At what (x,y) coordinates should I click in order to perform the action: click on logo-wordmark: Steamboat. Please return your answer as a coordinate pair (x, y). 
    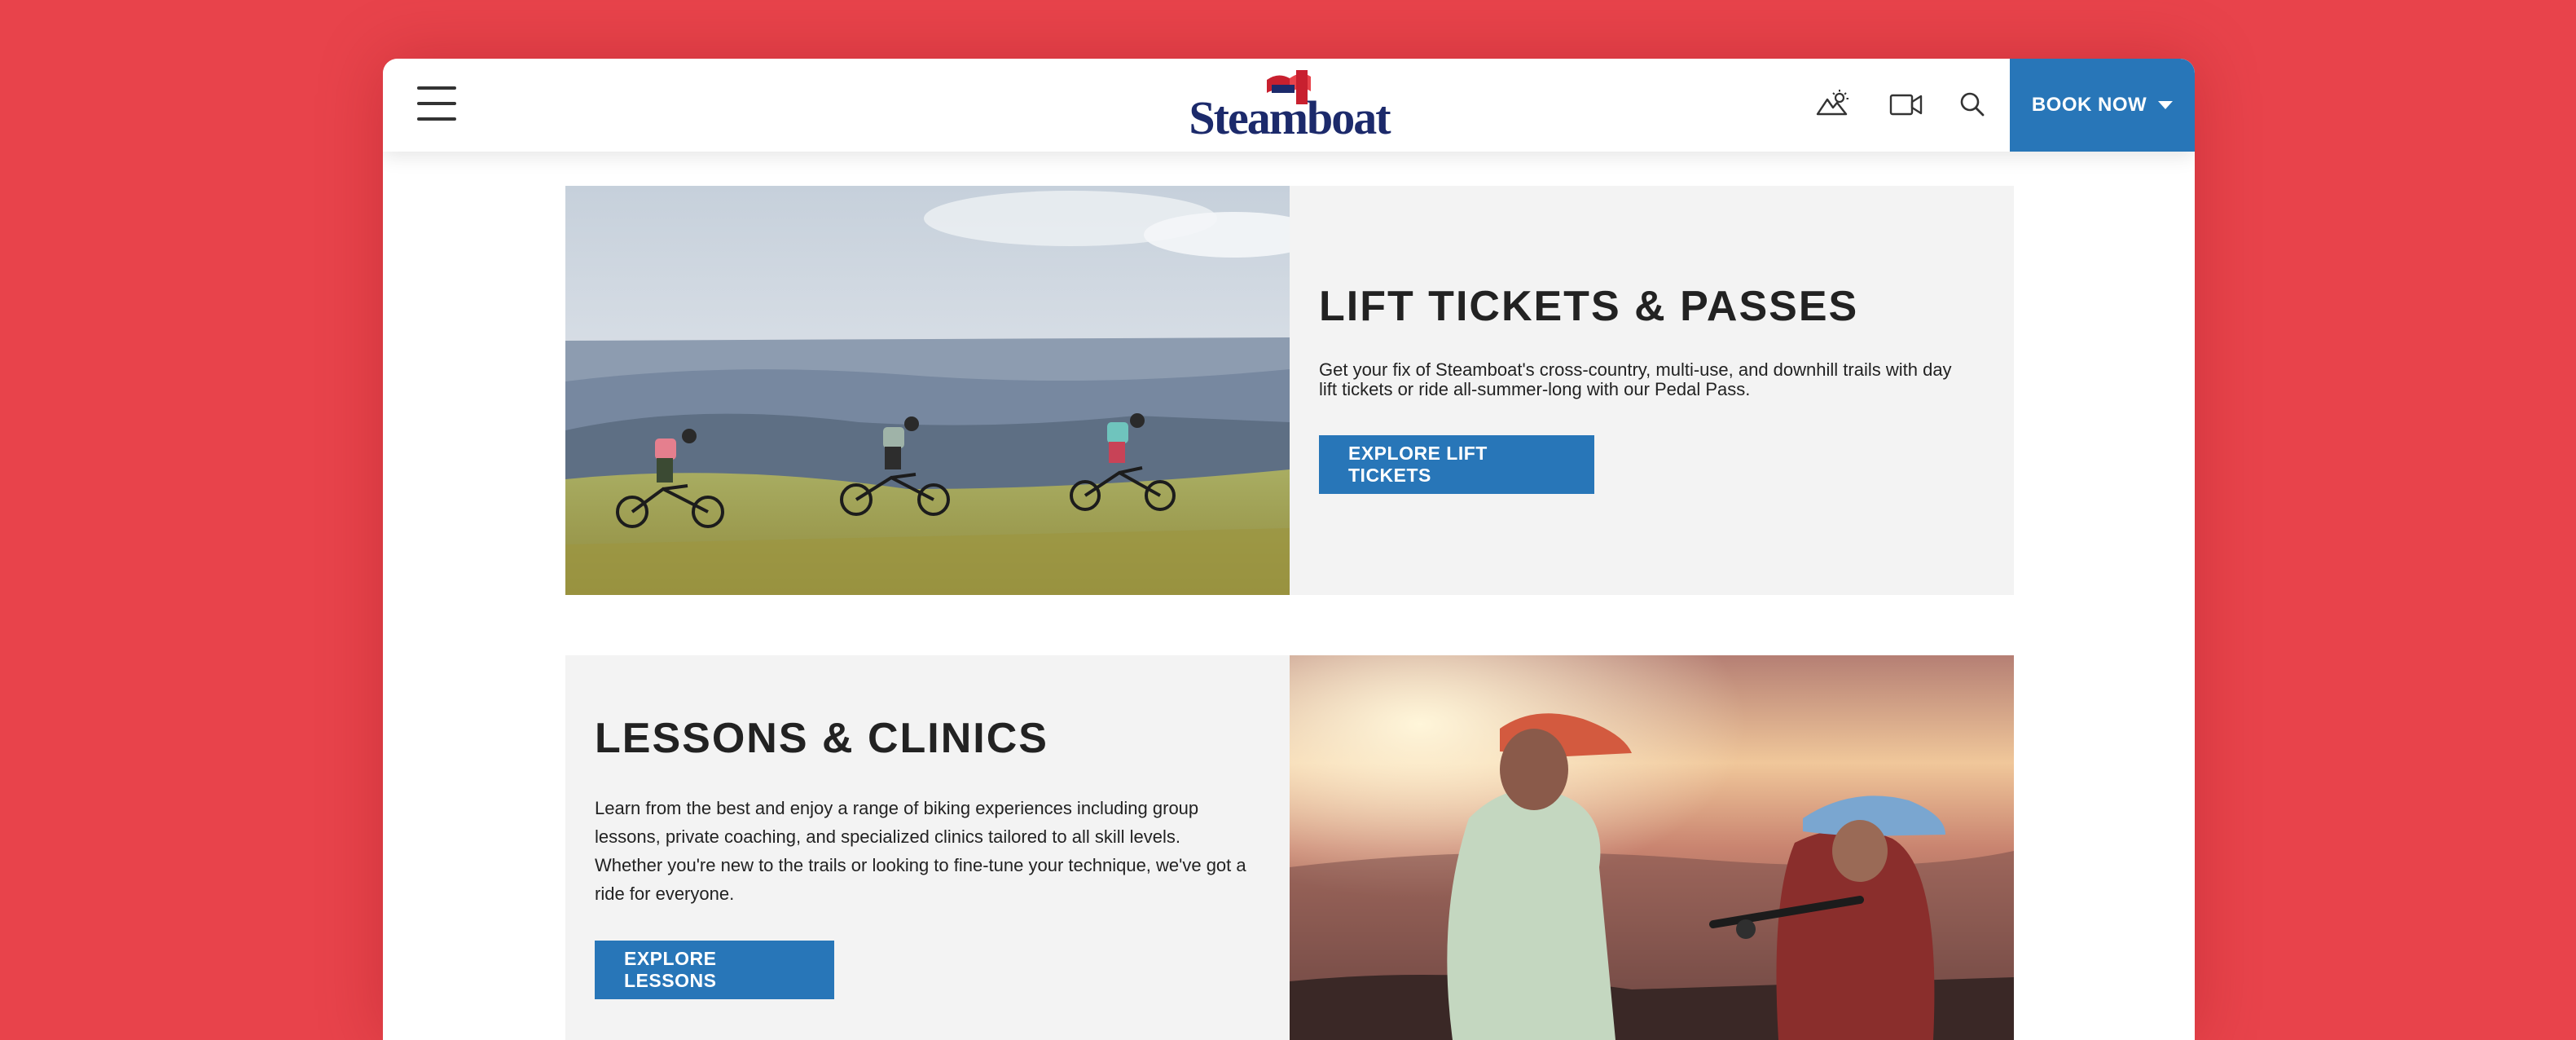
    Looking at the image, I should click on (1290, 118).